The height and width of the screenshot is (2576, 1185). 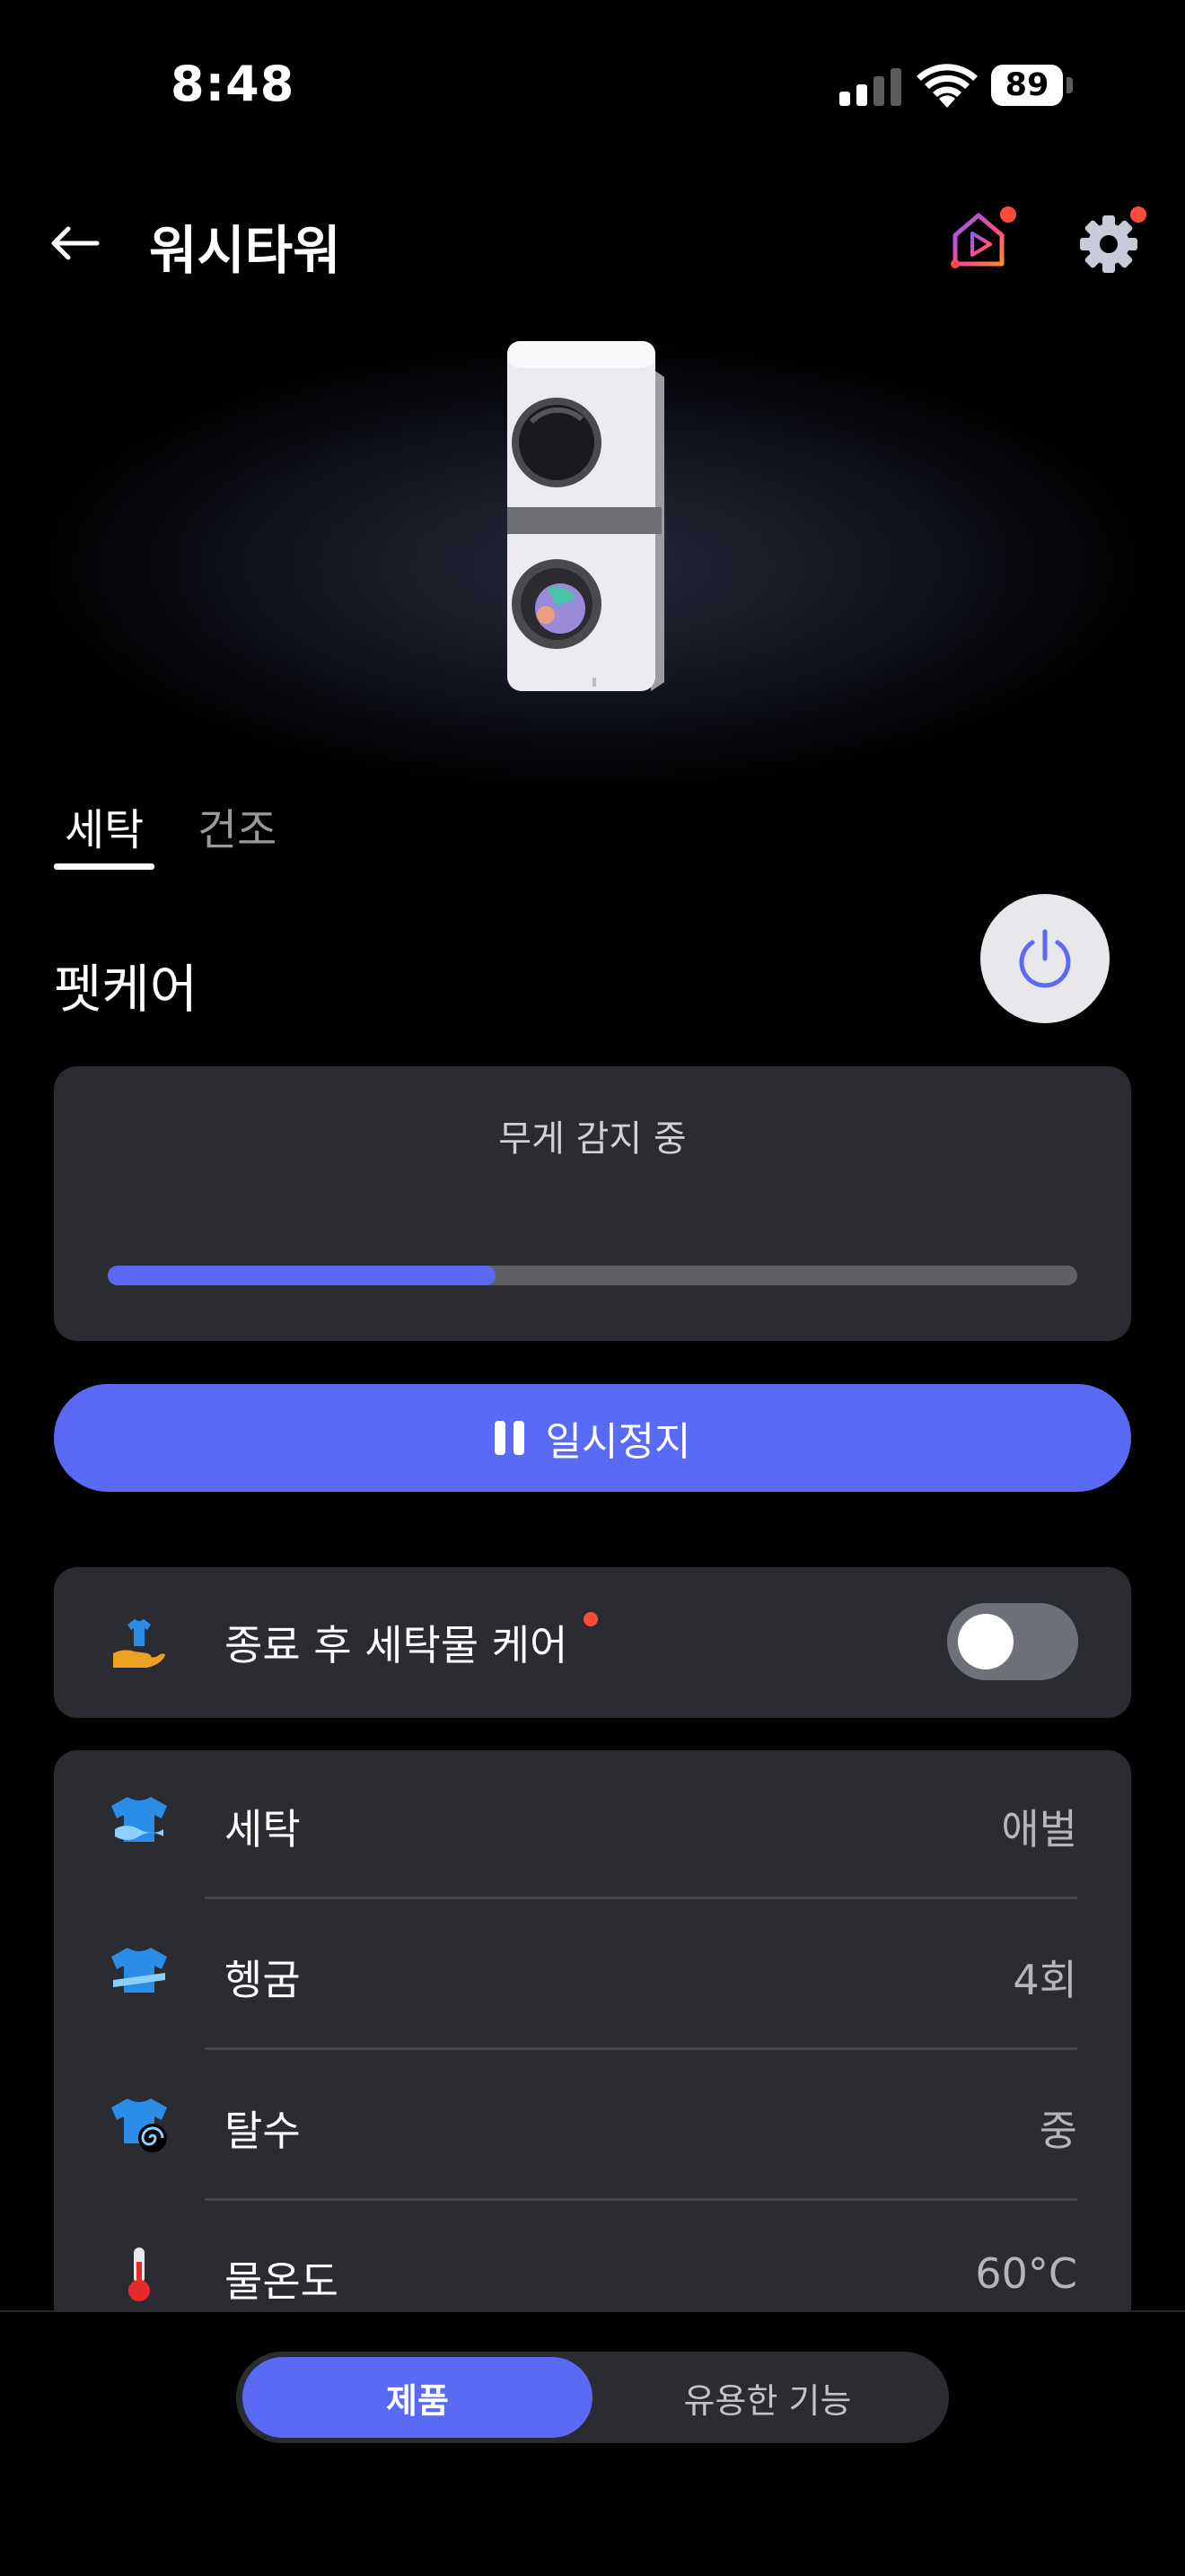 I want to click on laundry-care-icon, so click(x=139, y=1643).